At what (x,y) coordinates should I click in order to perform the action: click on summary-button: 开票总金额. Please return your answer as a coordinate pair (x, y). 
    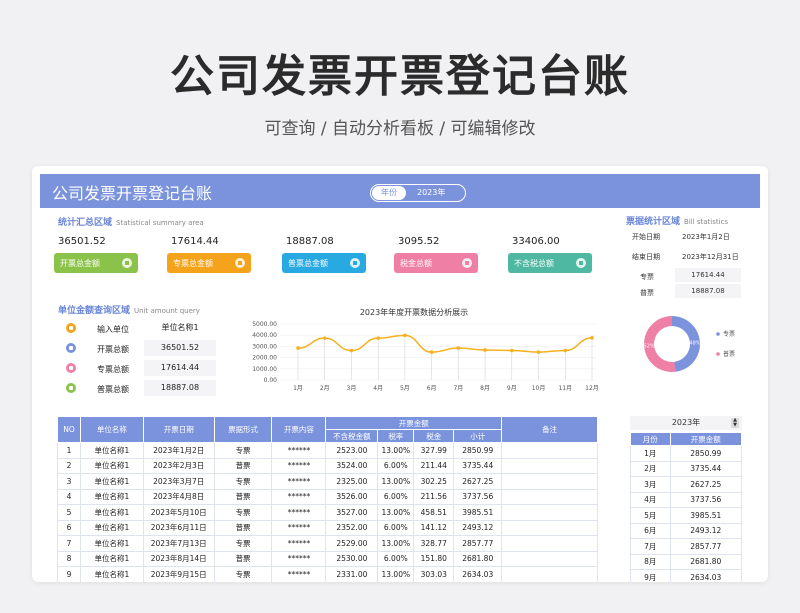
    Looking at the image, I should click on (96, 263).